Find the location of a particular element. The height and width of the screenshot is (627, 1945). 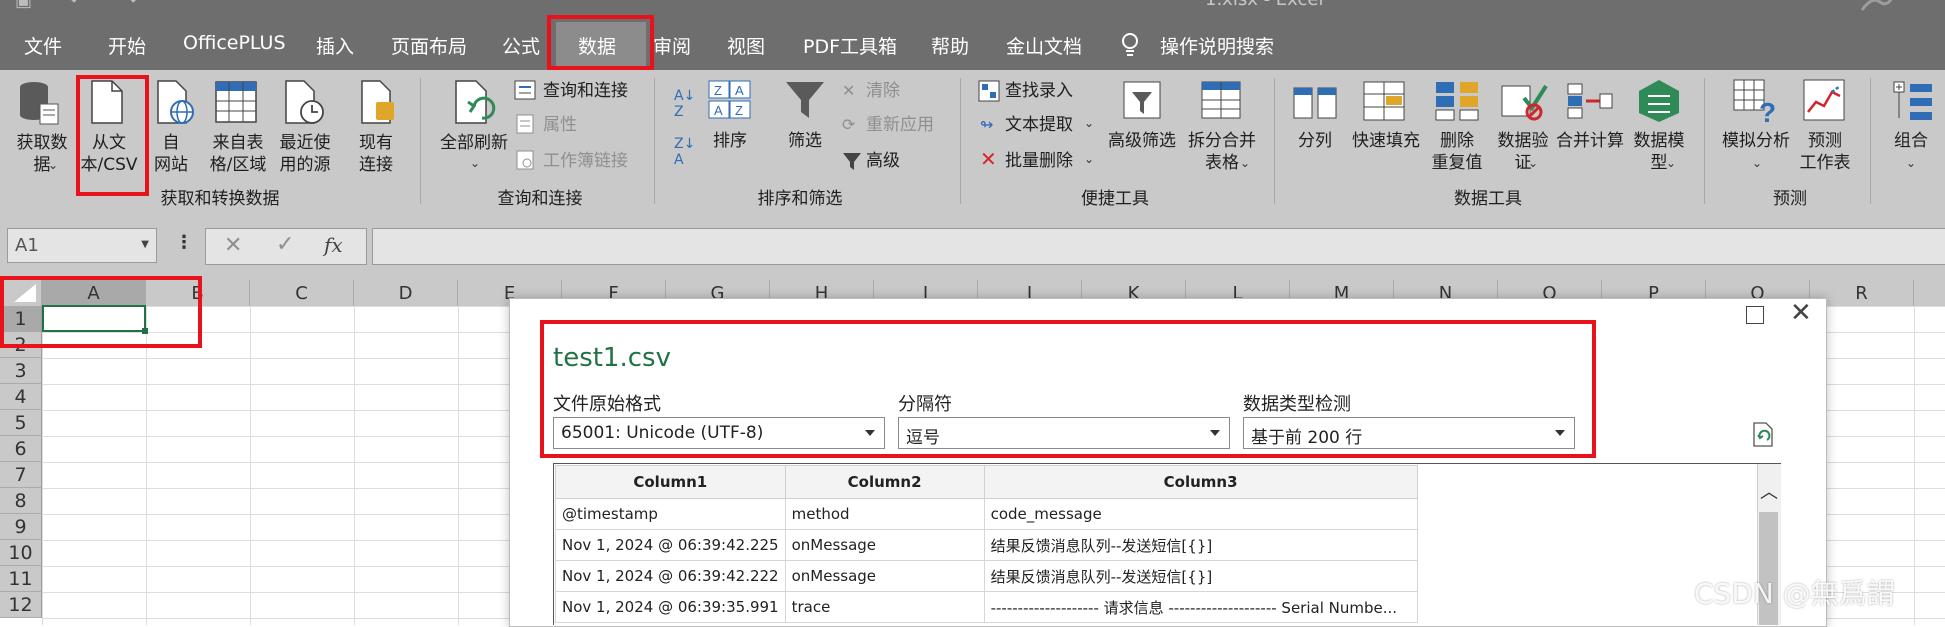

clear-button: 清除 is located at coordinates (883, 91).